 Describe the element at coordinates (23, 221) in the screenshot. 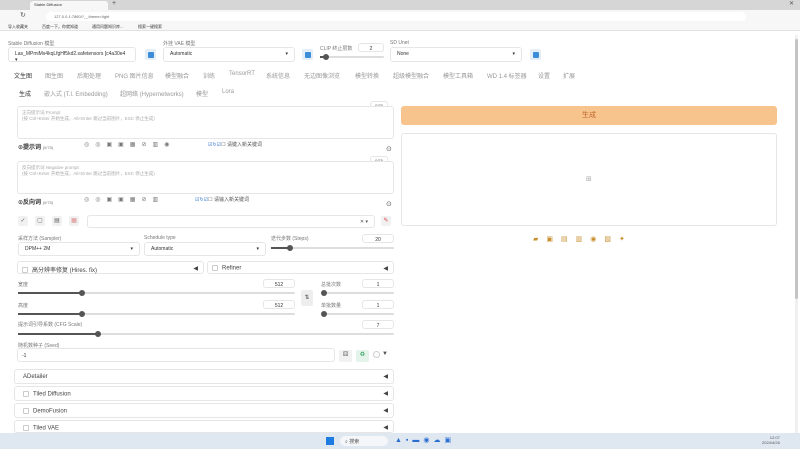

I see `apply-style-icon: ✓` at that location.